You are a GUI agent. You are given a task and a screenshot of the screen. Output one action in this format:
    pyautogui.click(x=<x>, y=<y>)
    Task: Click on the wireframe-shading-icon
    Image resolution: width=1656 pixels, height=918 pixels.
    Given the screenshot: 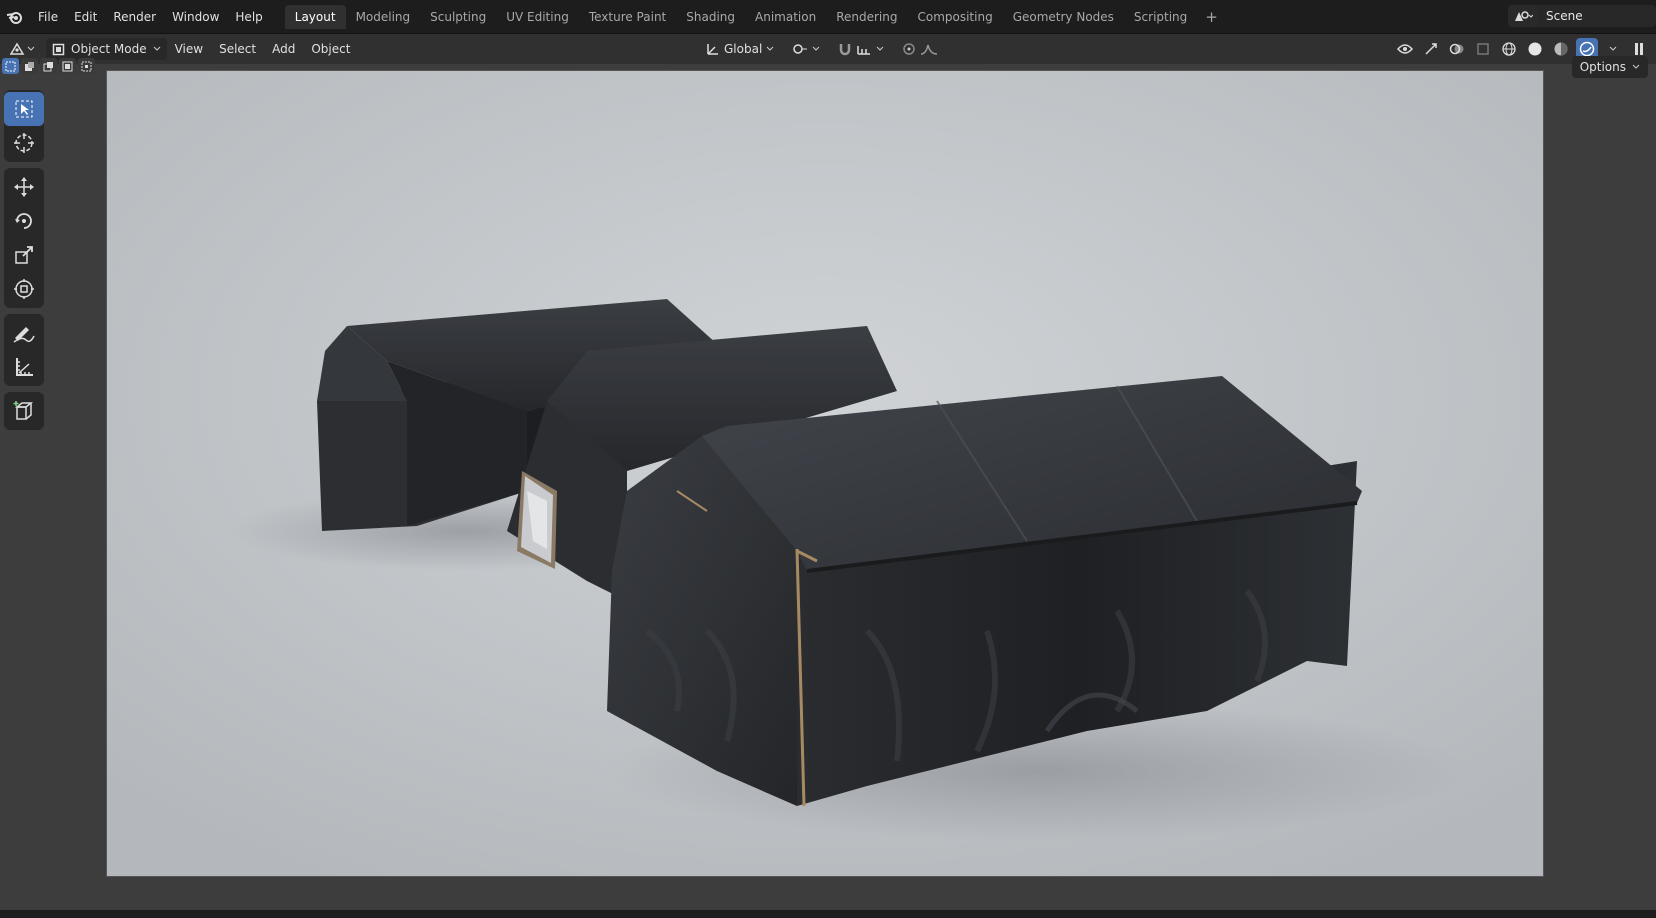 What is the action you would take?
    pyautogui.click(x=1509, y=49)
    